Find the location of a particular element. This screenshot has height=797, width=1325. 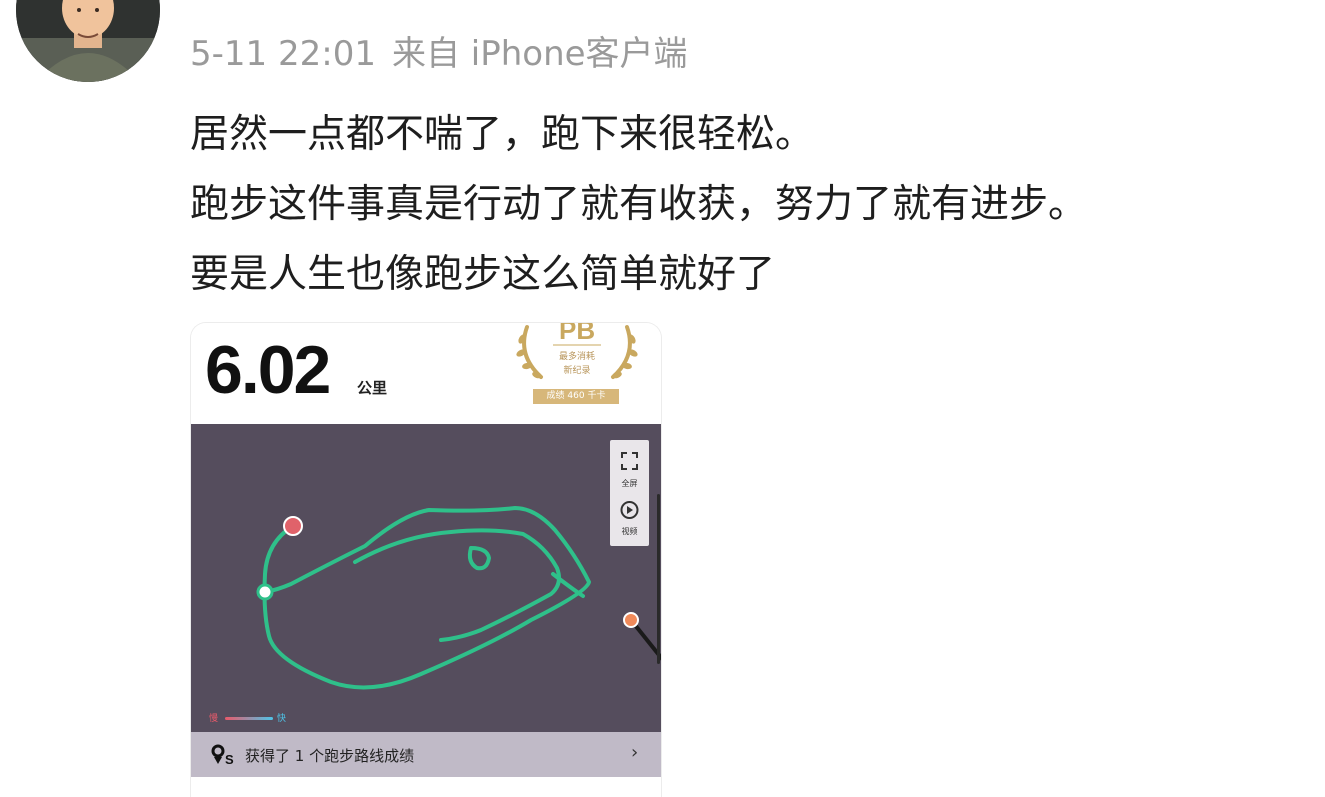

post-source: 来自 iPhone客户端 is located at coordinates (540, 54).